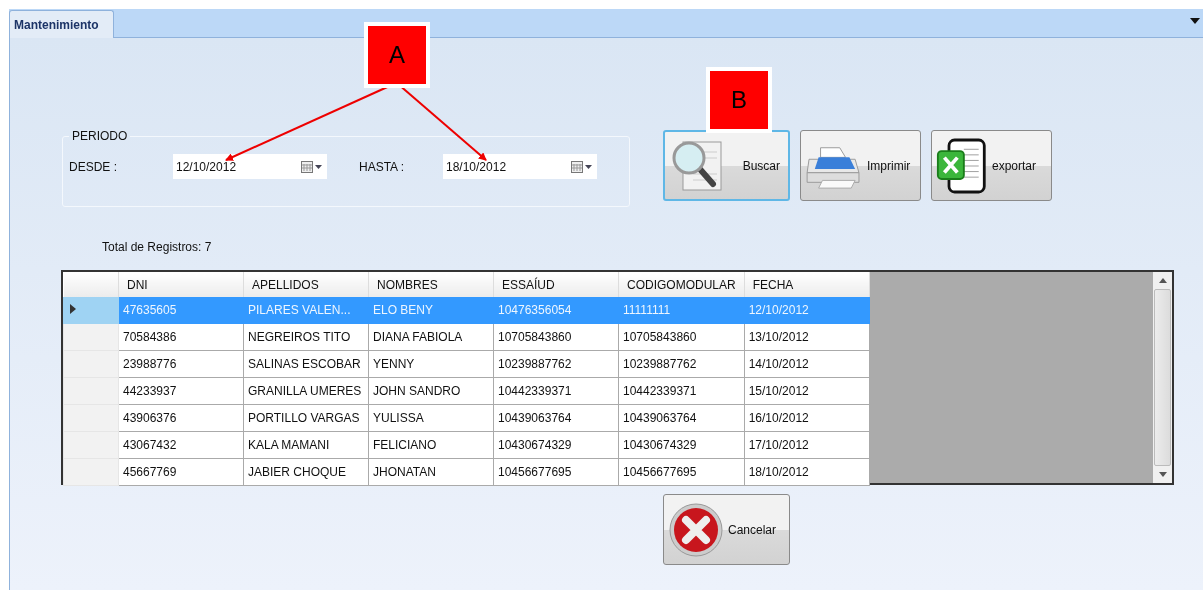 This screenshot has width=1203, height=599. I want to click on table-cell: KALA MAMANI, so click(306, 445).